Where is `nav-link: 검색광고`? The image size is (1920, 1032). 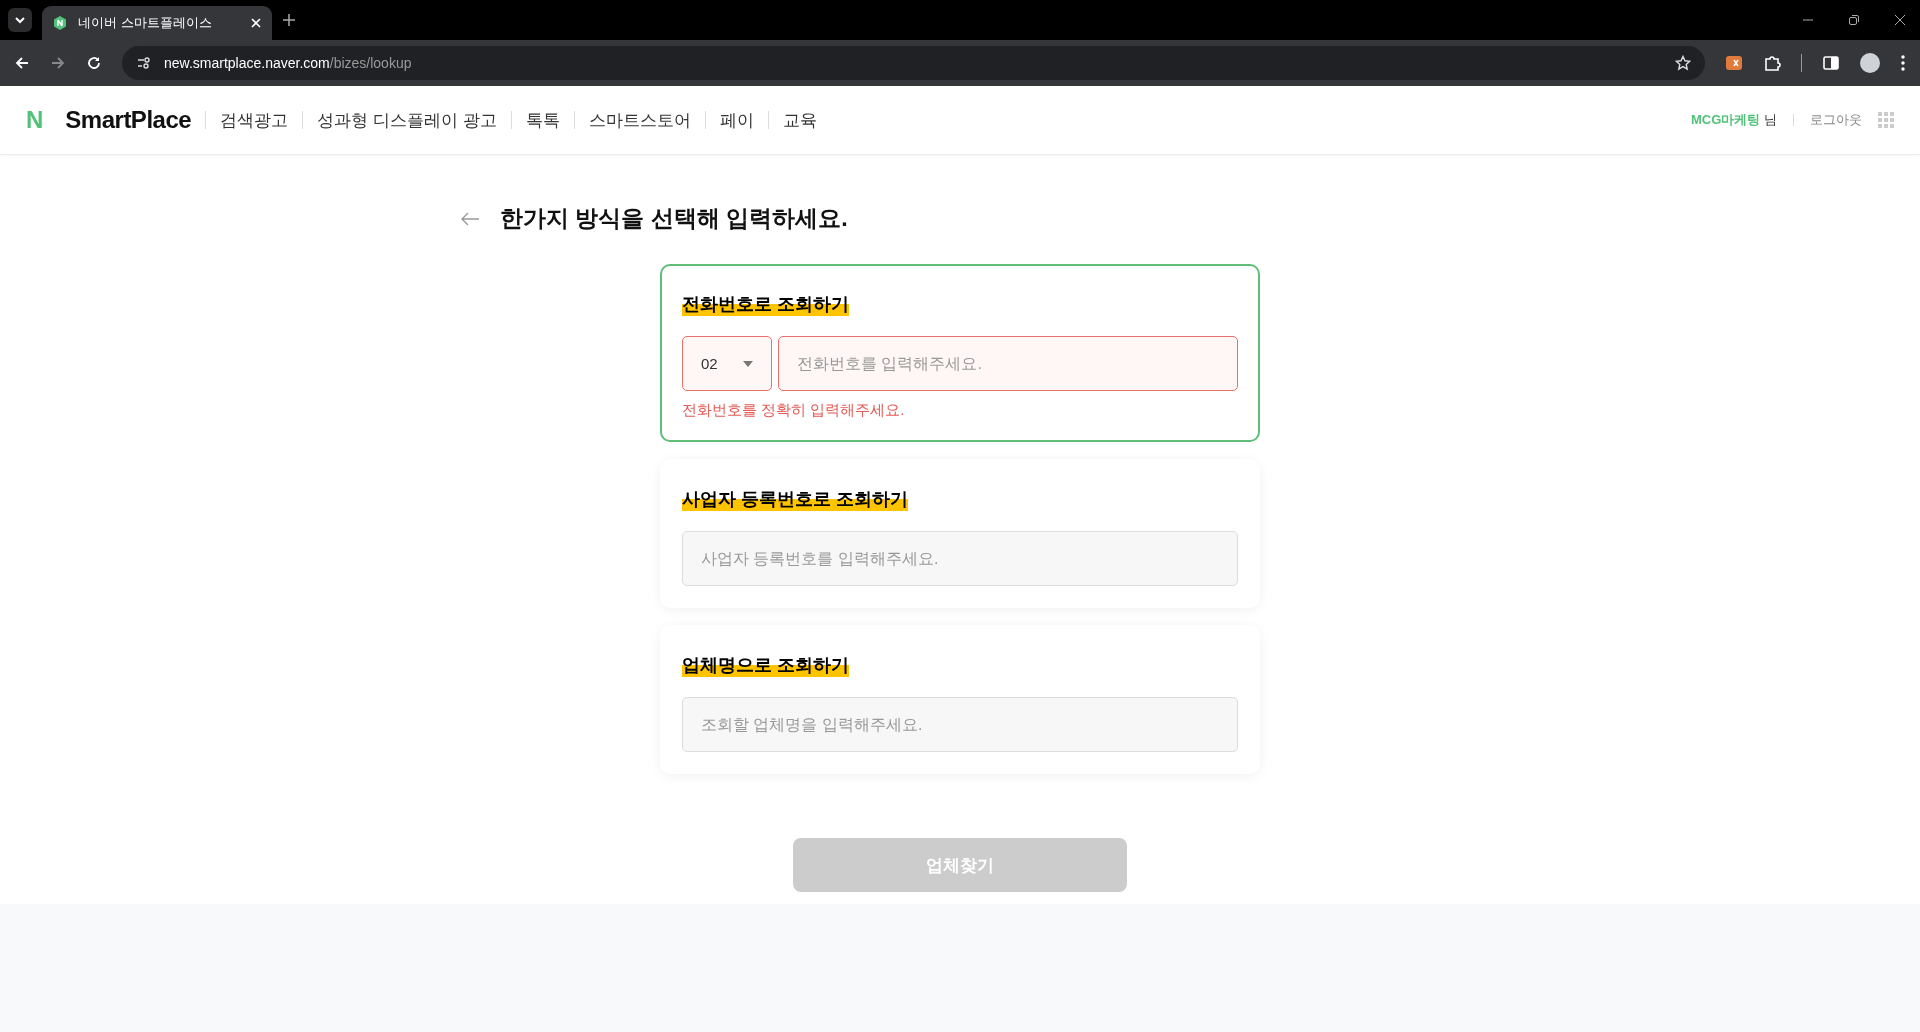 nav-link: 검색광고 is located at coordinates (254, 120).